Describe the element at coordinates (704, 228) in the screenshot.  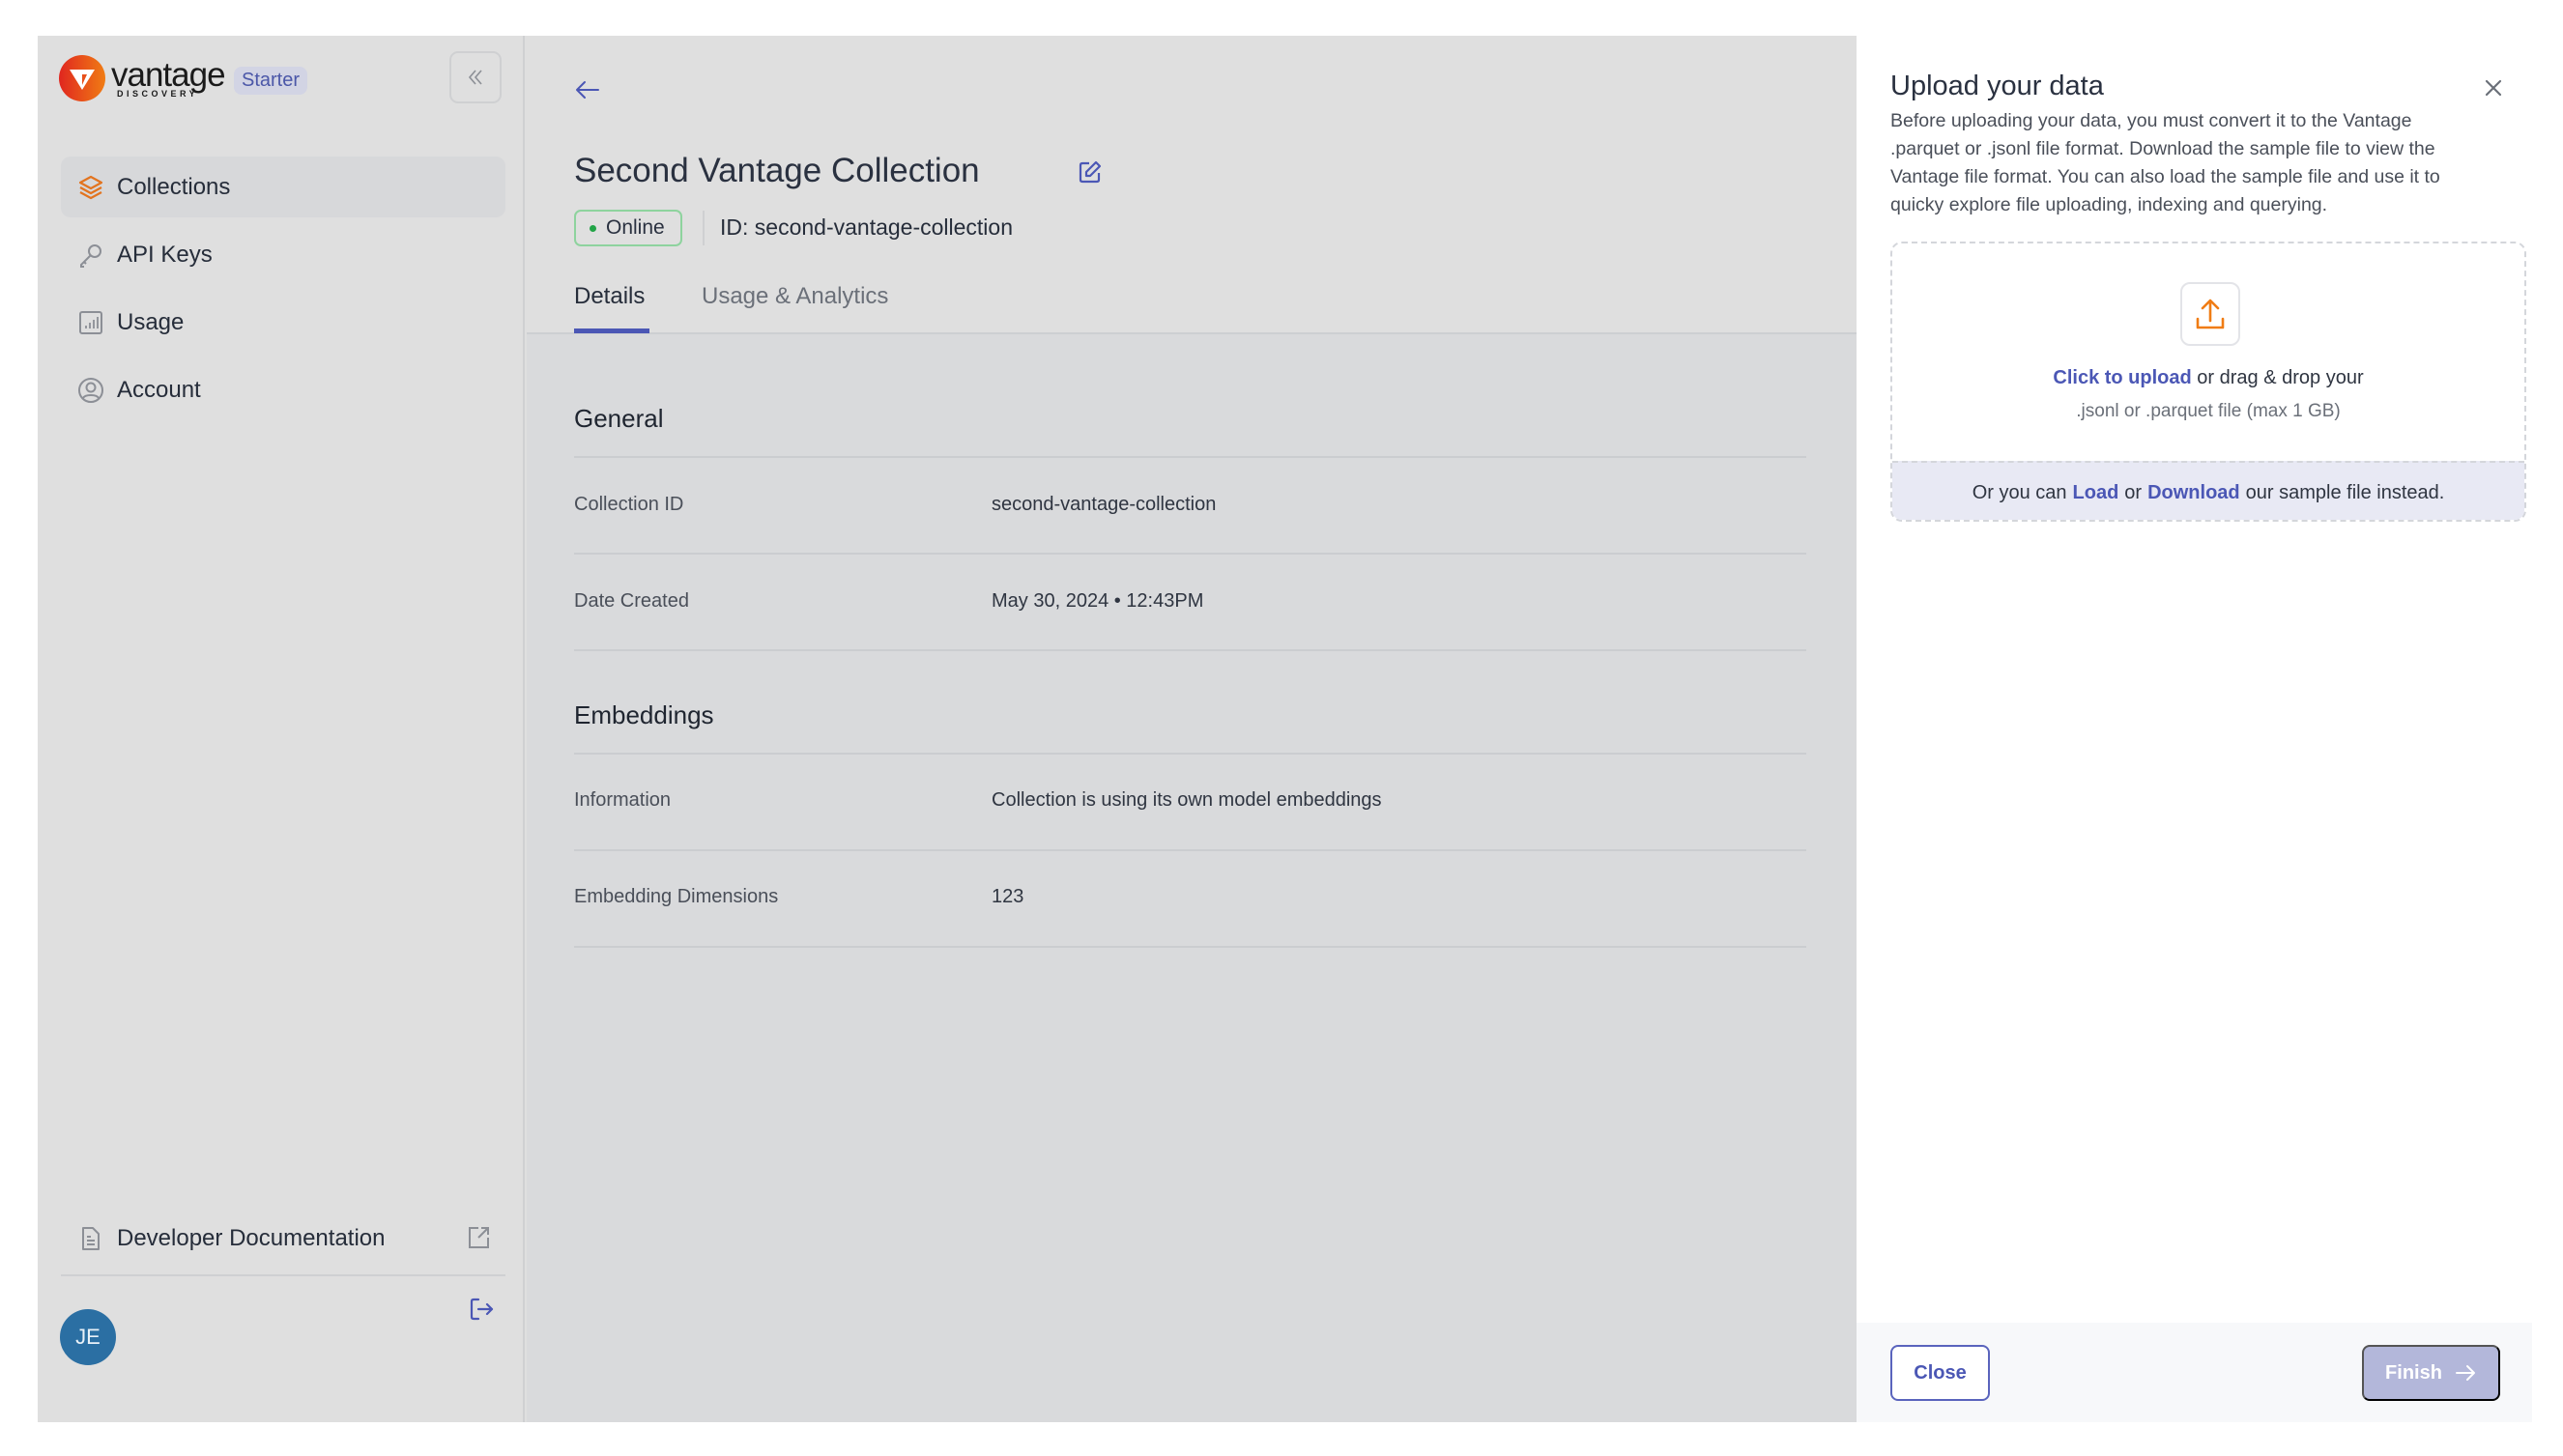
I see `meta-divider` at that location.